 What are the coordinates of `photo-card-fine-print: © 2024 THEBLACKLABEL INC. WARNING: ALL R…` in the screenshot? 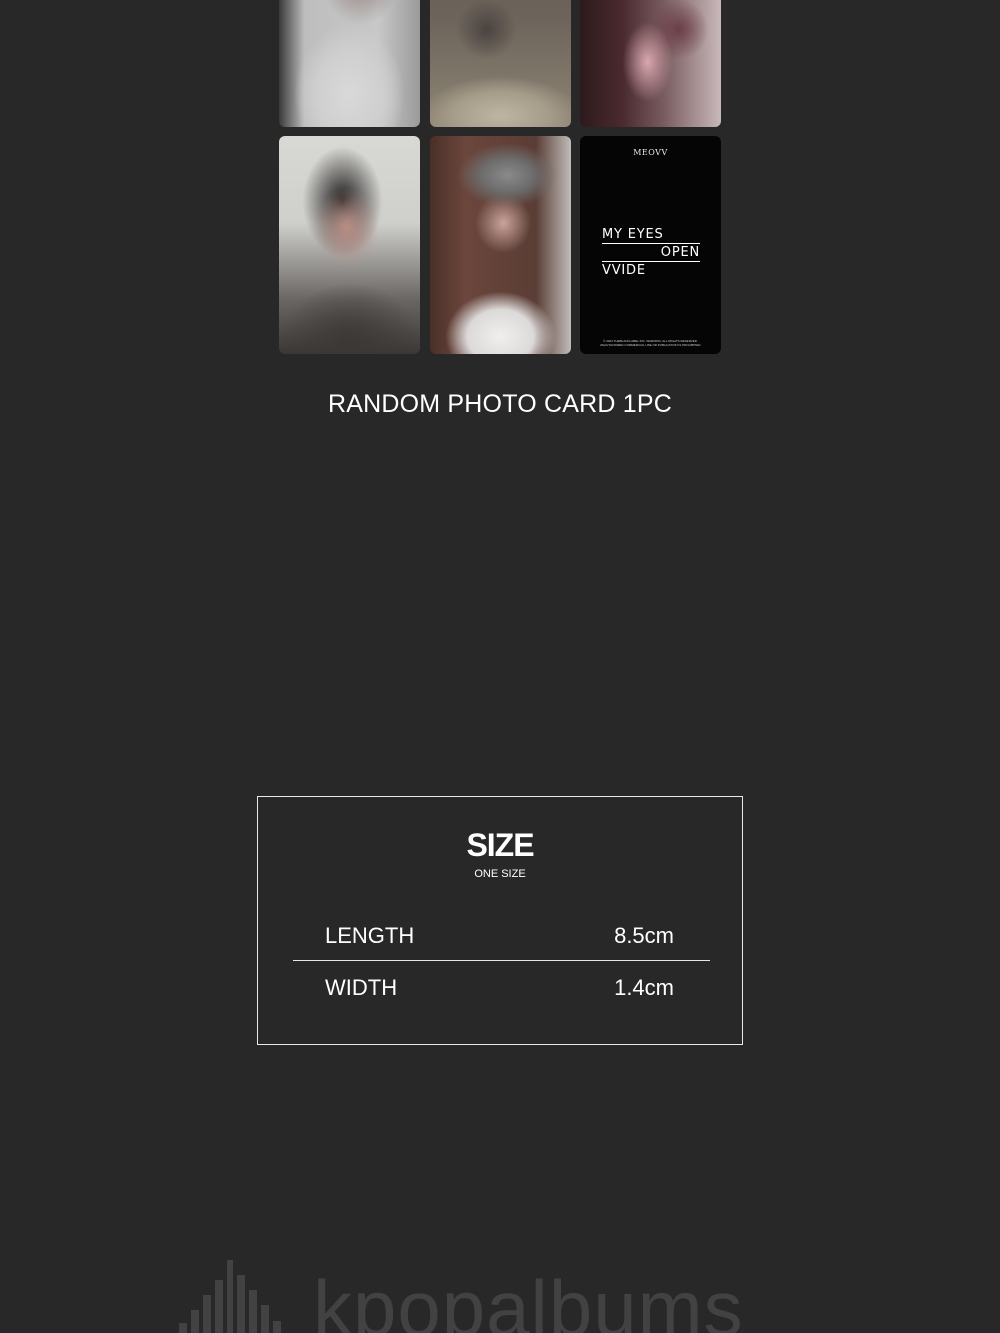 It's located at (650, 343).